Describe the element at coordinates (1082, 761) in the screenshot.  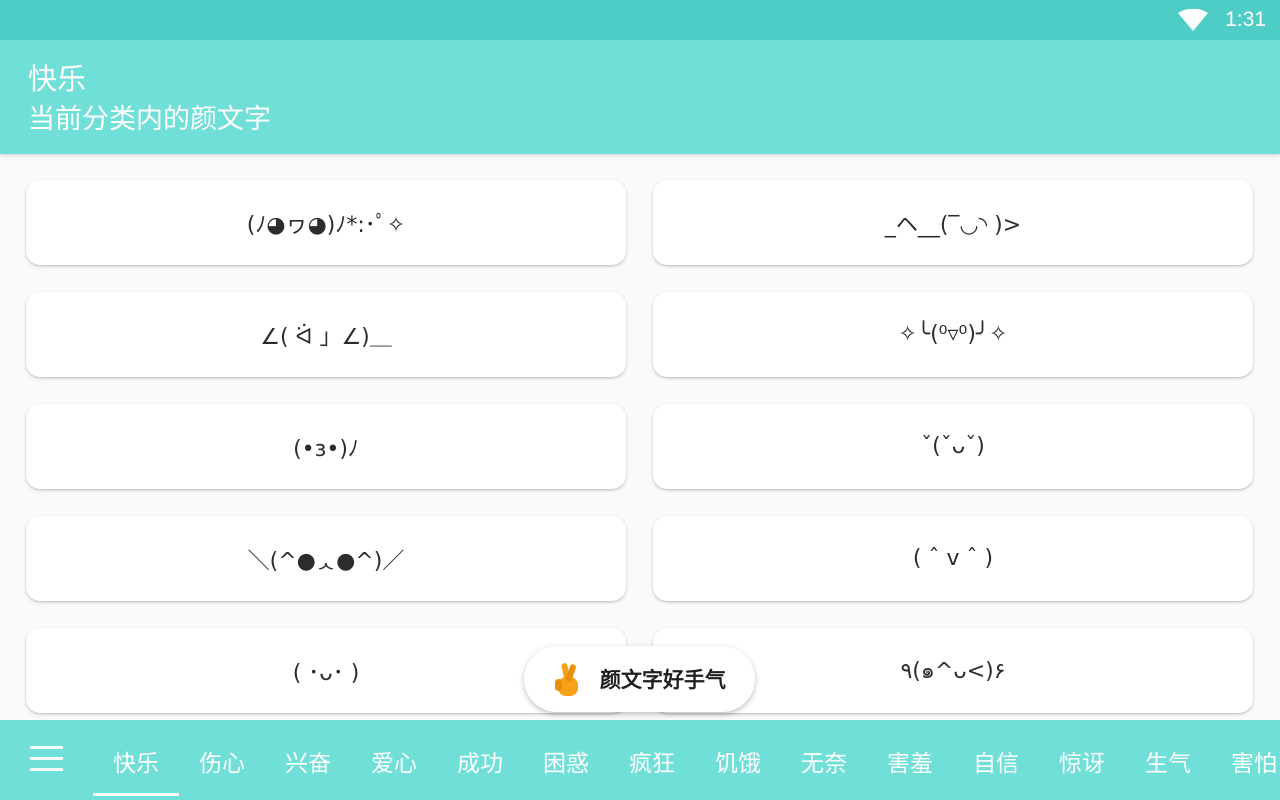
I see `tab-surprised: 惊讶` at that location.